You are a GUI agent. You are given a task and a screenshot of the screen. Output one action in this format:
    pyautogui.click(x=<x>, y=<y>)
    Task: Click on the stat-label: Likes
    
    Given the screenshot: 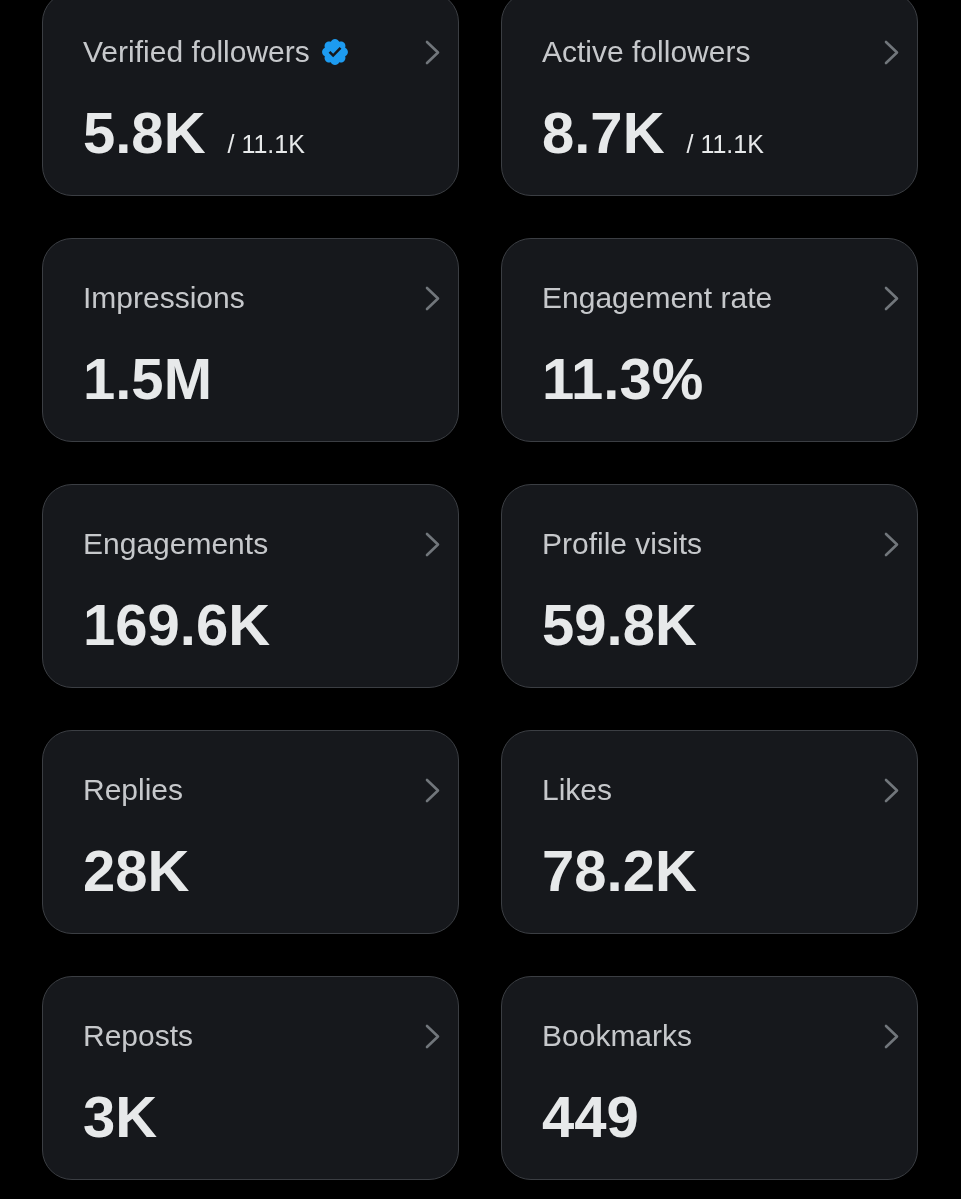 What is the action you would take?
    pyautogui.click(x=577, y=790)
    